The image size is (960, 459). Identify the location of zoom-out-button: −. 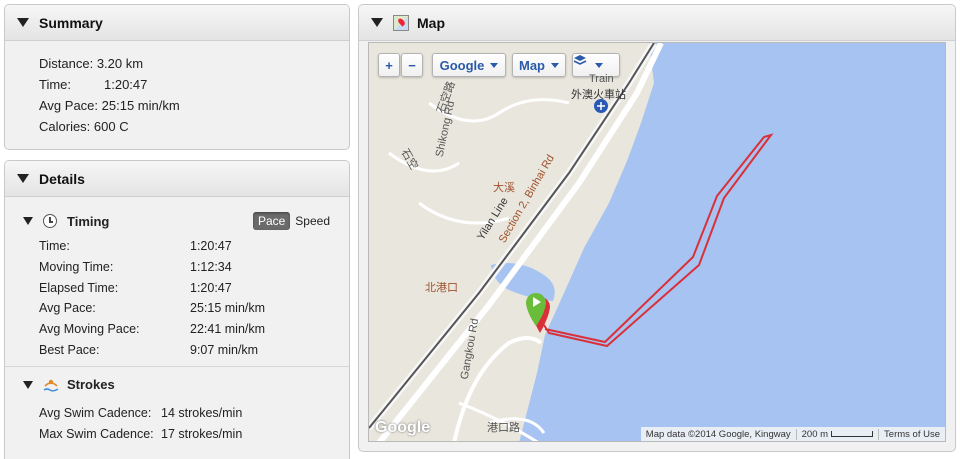
(412, 65).